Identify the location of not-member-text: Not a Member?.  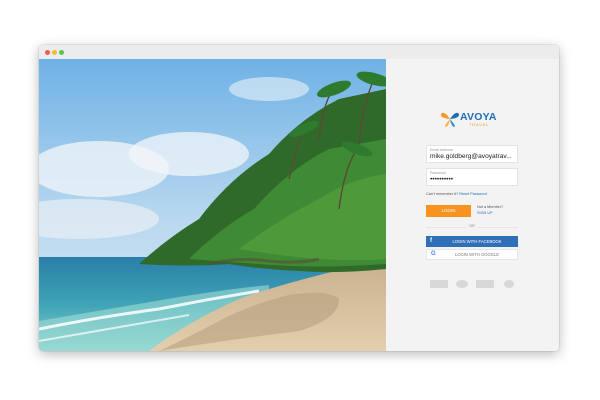
(490, 207).